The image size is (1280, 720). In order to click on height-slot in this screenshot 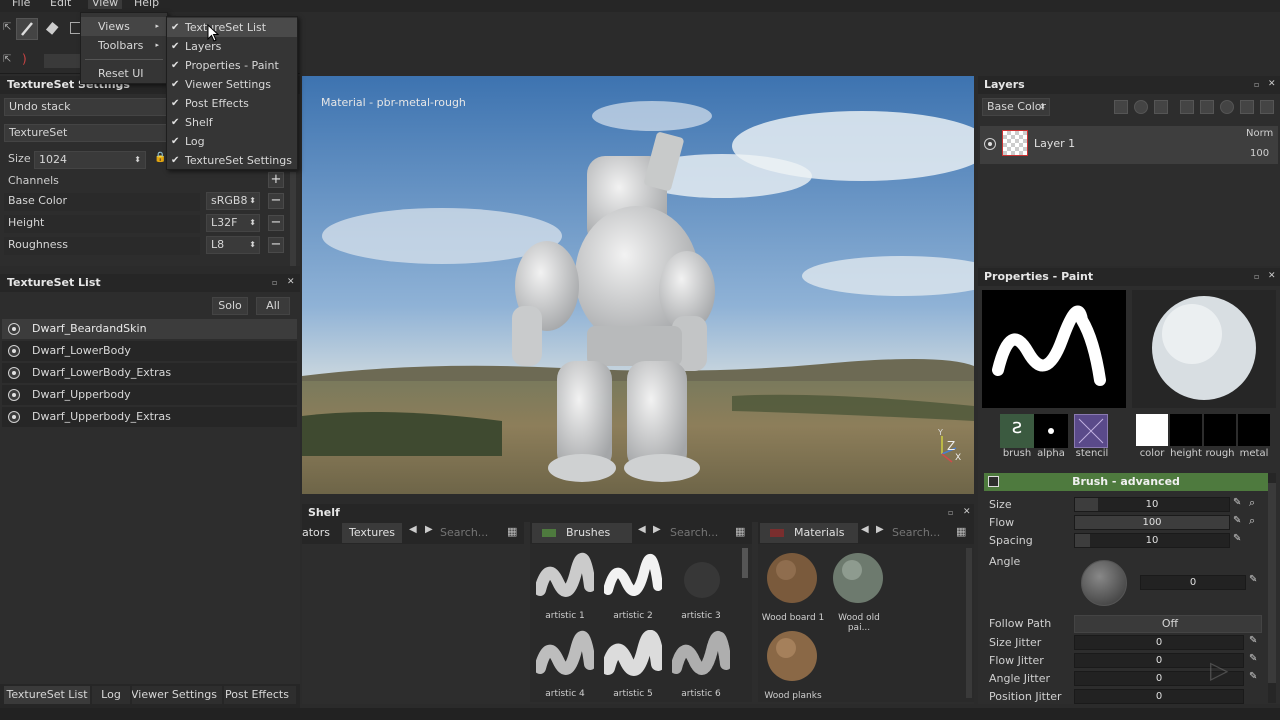, I will do `click(1186, 430)`.